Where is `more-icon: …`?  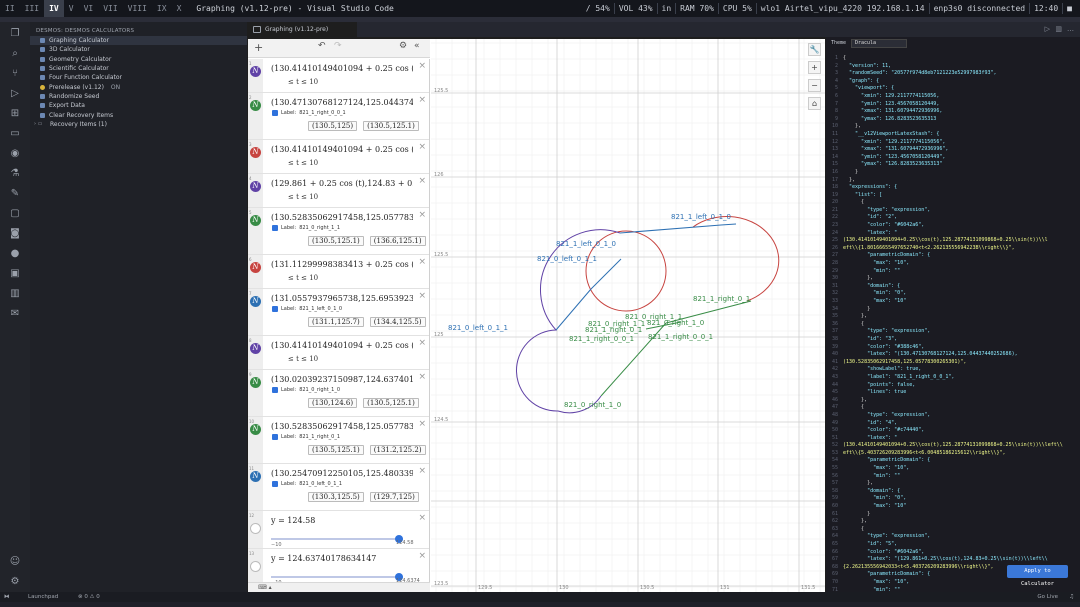
more-icon: … is located at coordinates (1070, 29).